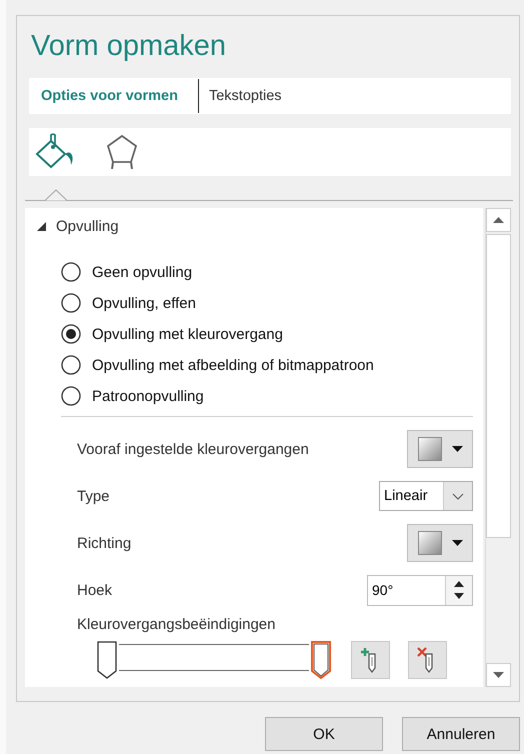 This screenshot has width=524, height=754. I want to click on scroll-thumb, so click(498, 386).